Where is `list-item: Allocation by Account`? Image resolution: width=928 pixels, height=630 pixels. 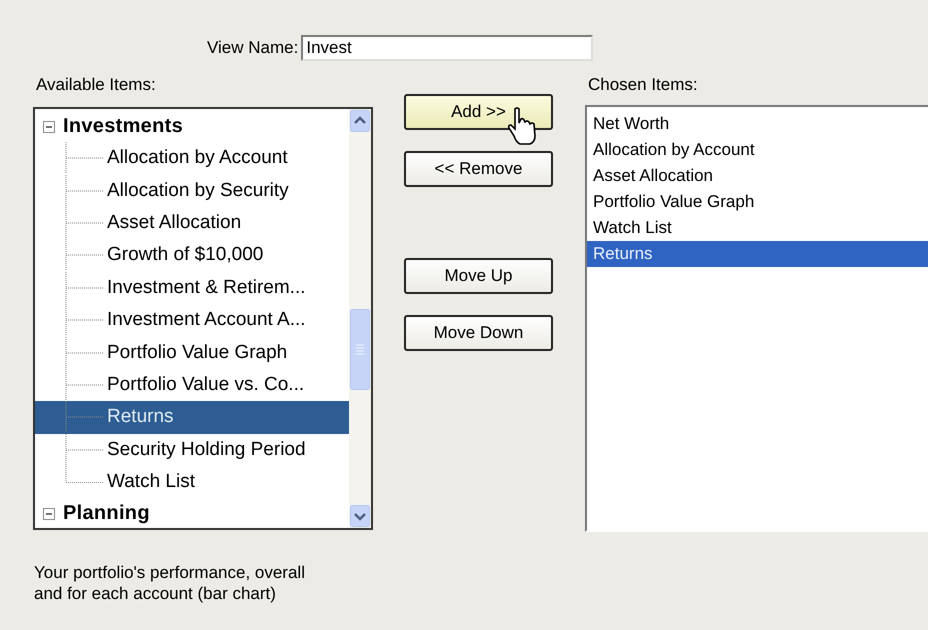 list-item: Allocation by Account is located at coordinates (757, 150).